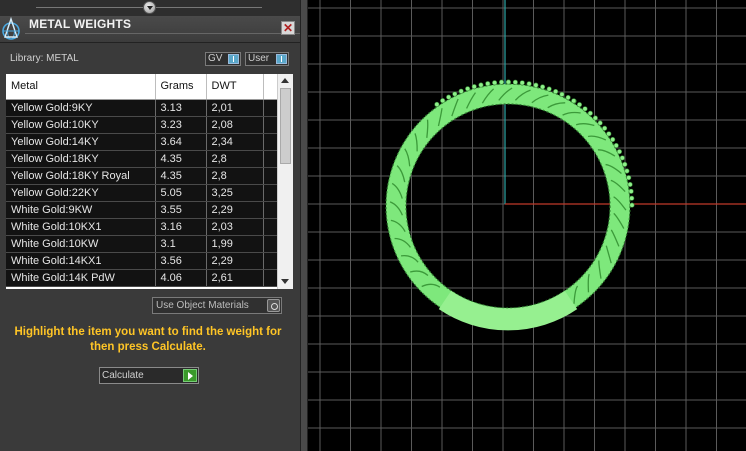 The width and height of the screenshot is (746, 451). I want to click on cell-dwt: 2,01, so click(235, 108).